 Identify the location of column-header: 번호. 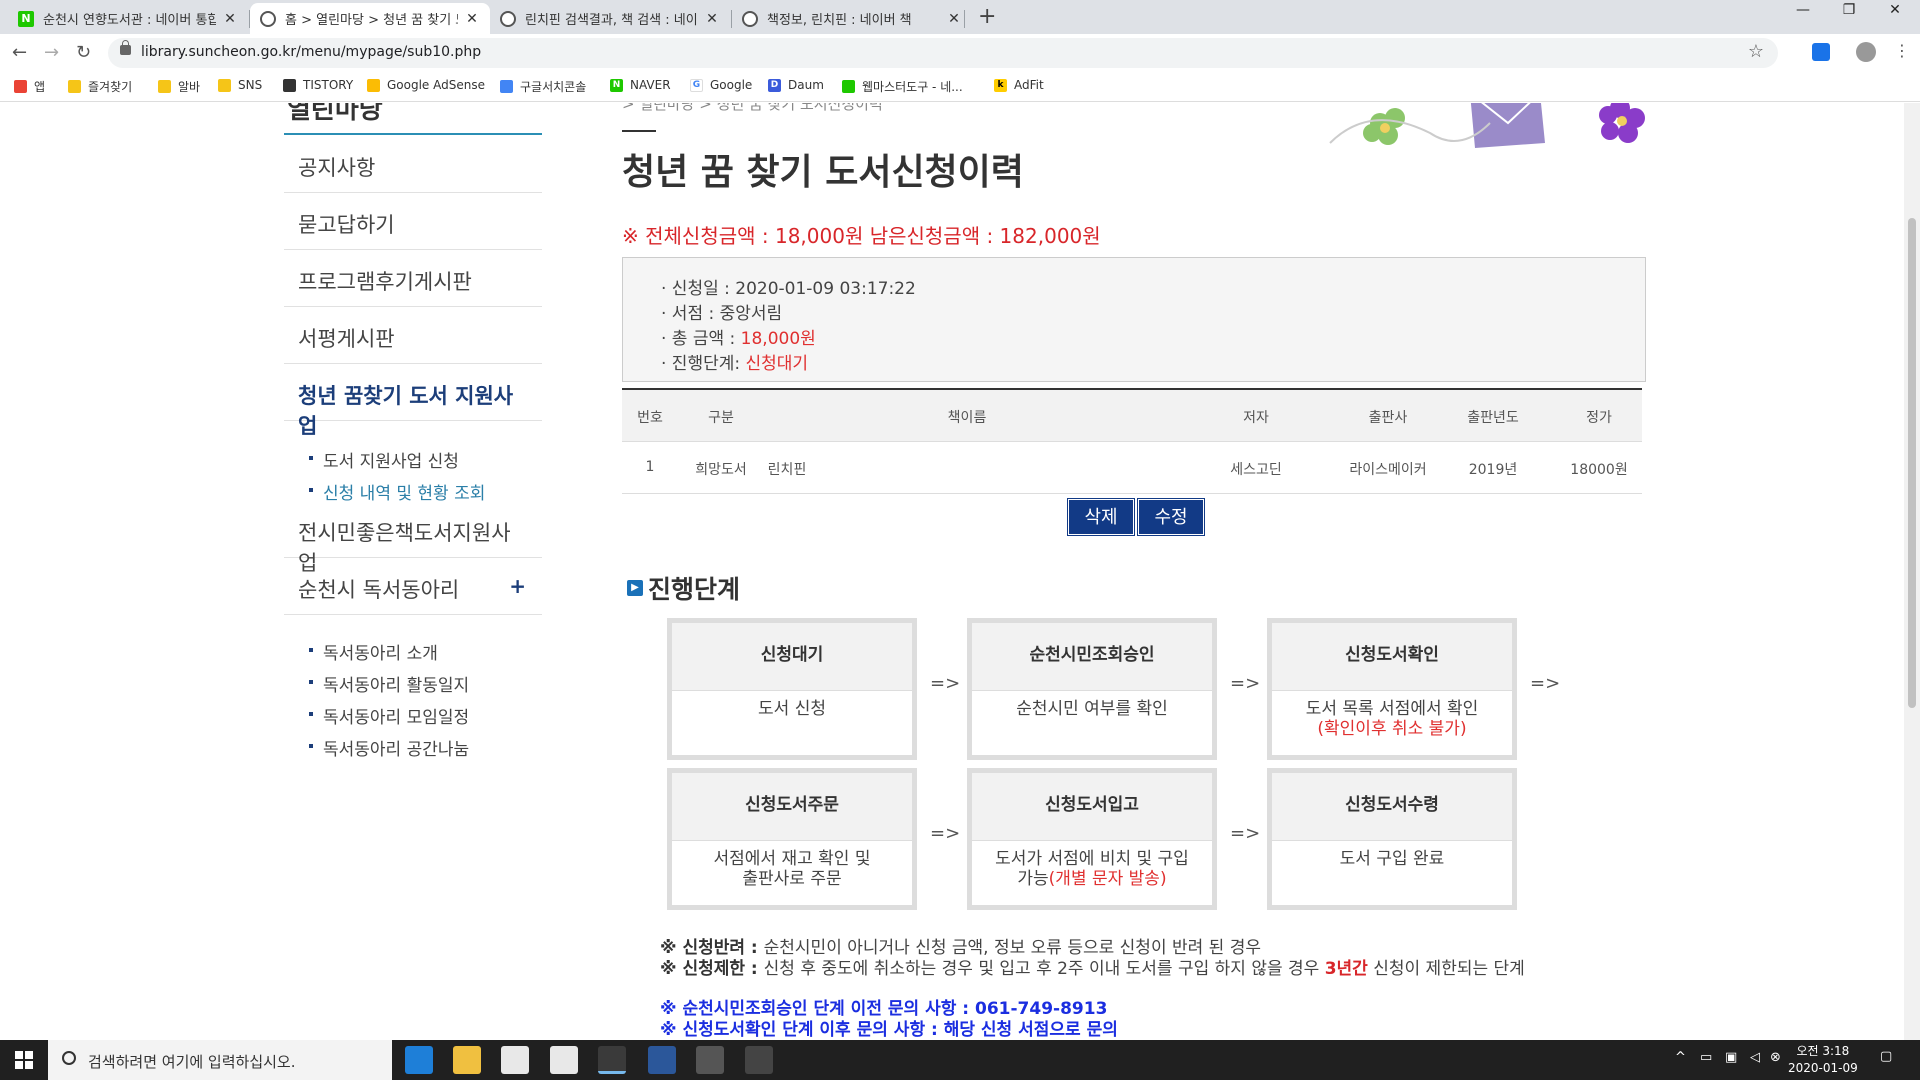
(650, 418).